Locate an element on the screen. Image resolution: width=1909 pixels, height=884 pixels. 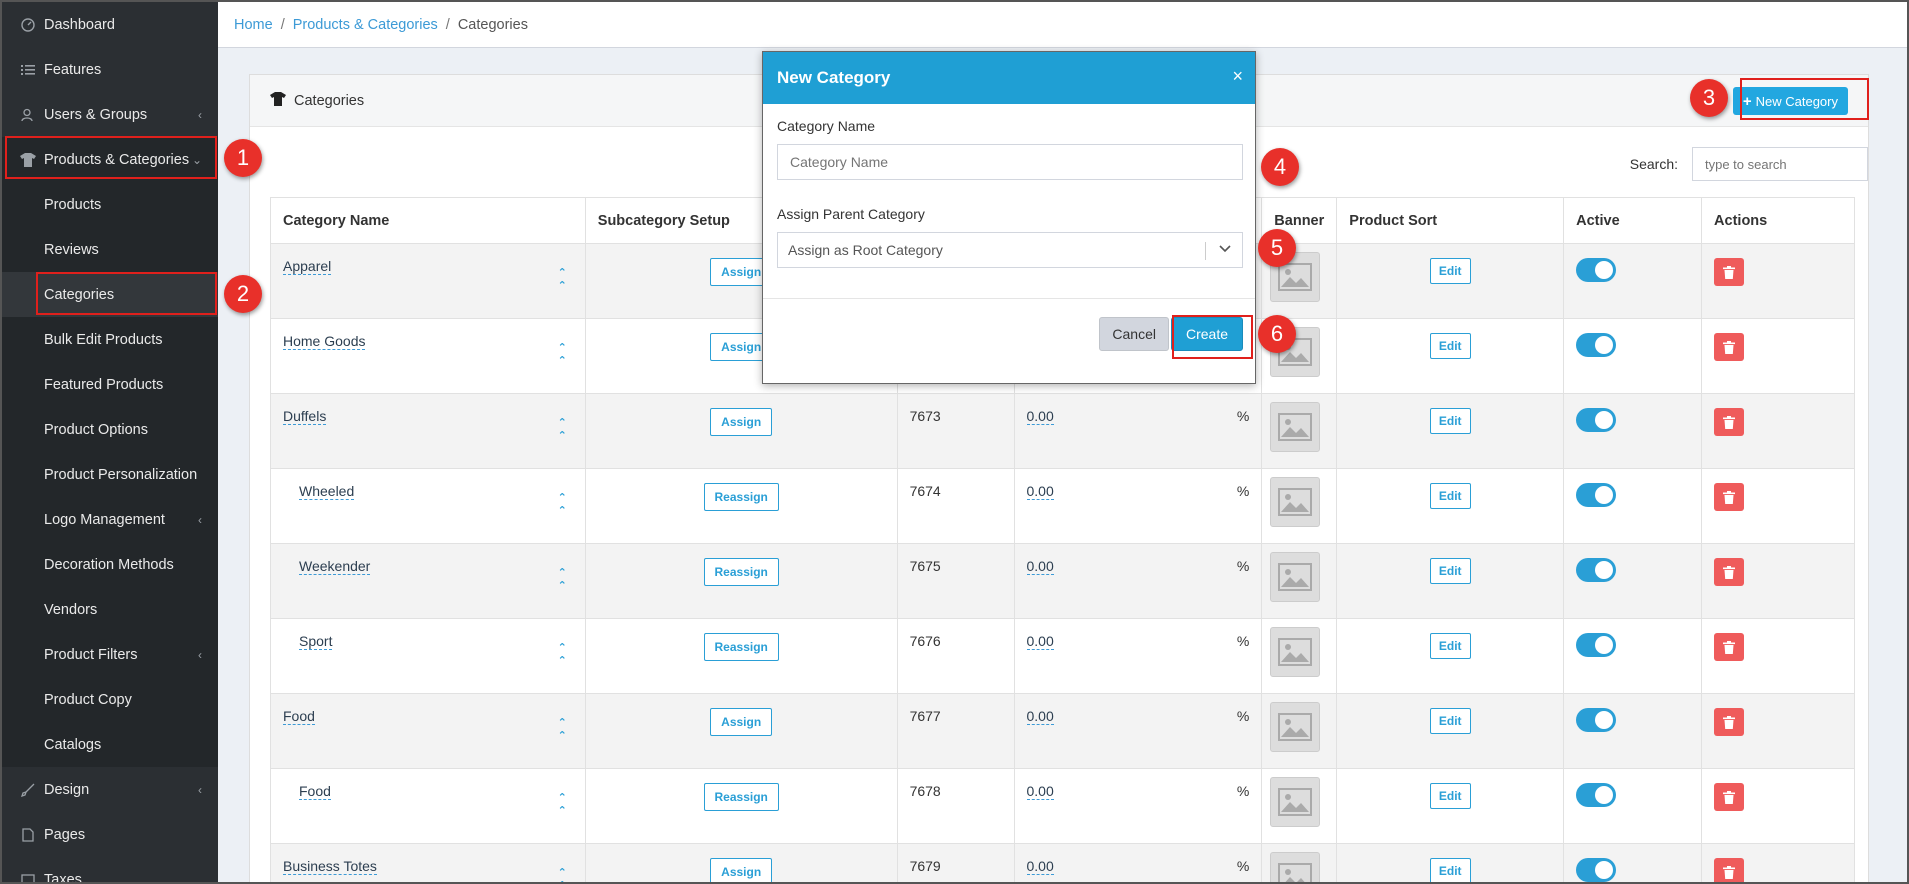
category-name-link: Apparel is located at coordinates (307, 266).